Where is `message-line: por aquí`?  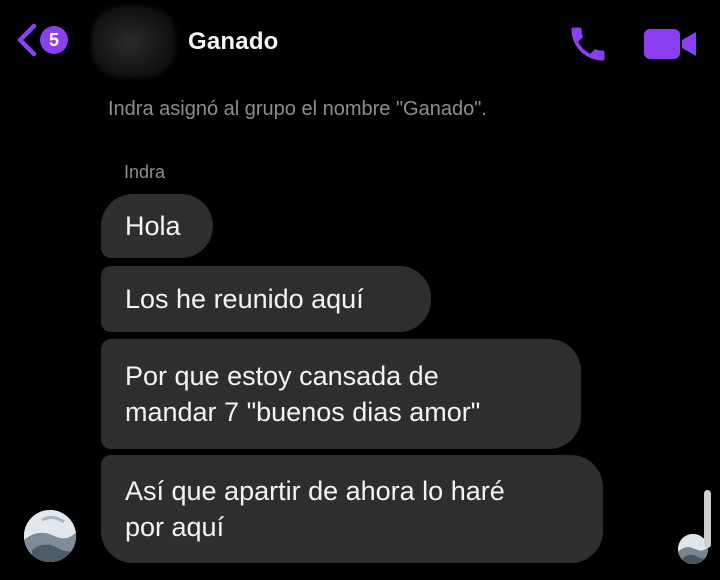
message-line: por aquí is located at coordinates (175, 527).